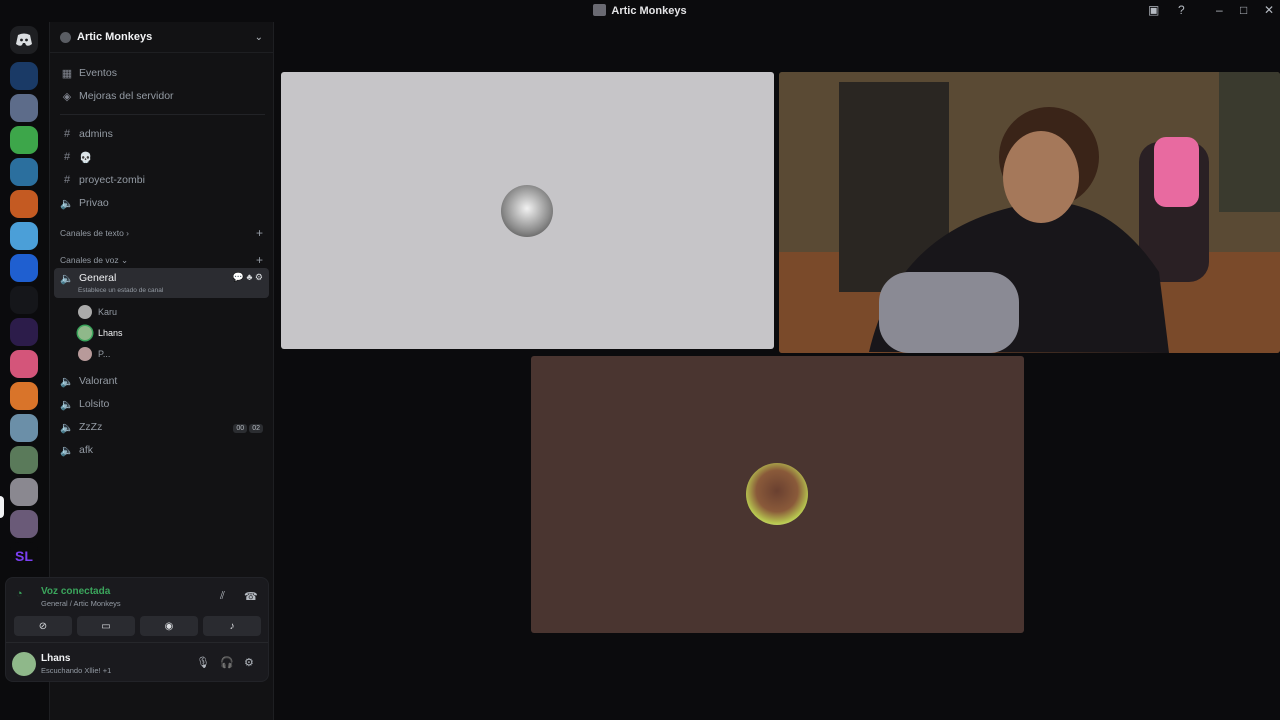 Image resolution: width=1280 pixels, height=720 pixels. I want to click on screen-share-icon: ▭, so click(106, 626).